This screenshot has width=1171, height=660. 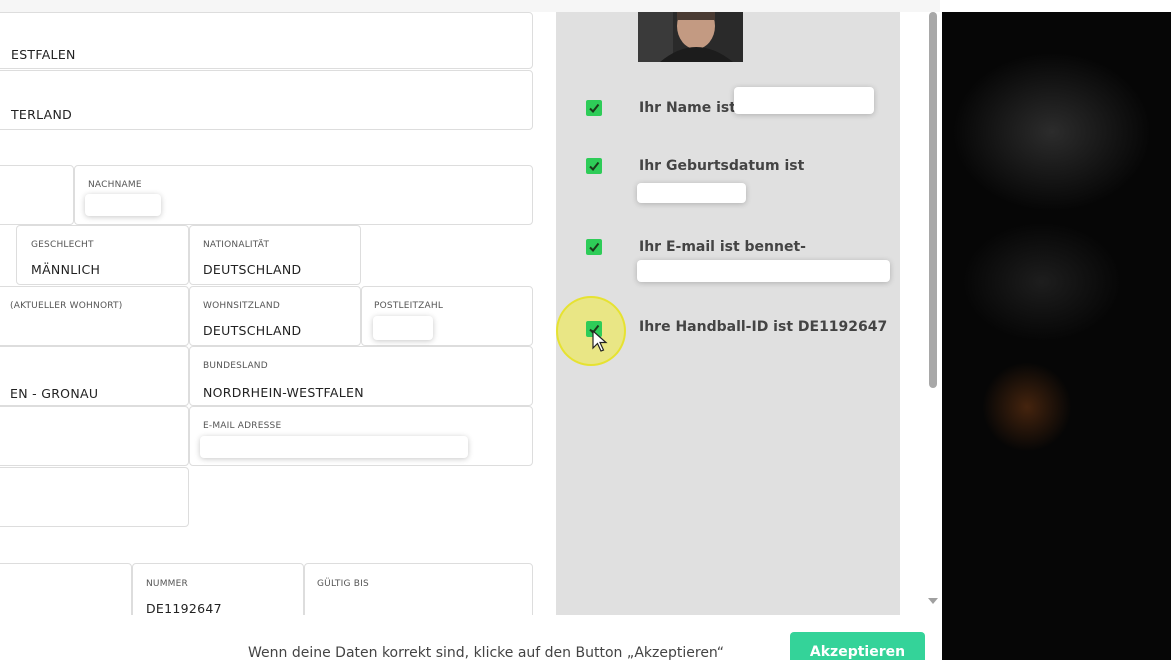 I want to click on top-strip, so click(x=470, y=6).